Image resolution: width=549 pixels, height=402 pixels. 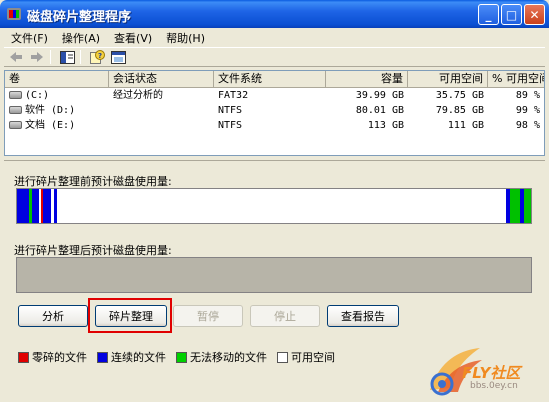 I want to click on help-icon: ?, so click(x=97, y=57).